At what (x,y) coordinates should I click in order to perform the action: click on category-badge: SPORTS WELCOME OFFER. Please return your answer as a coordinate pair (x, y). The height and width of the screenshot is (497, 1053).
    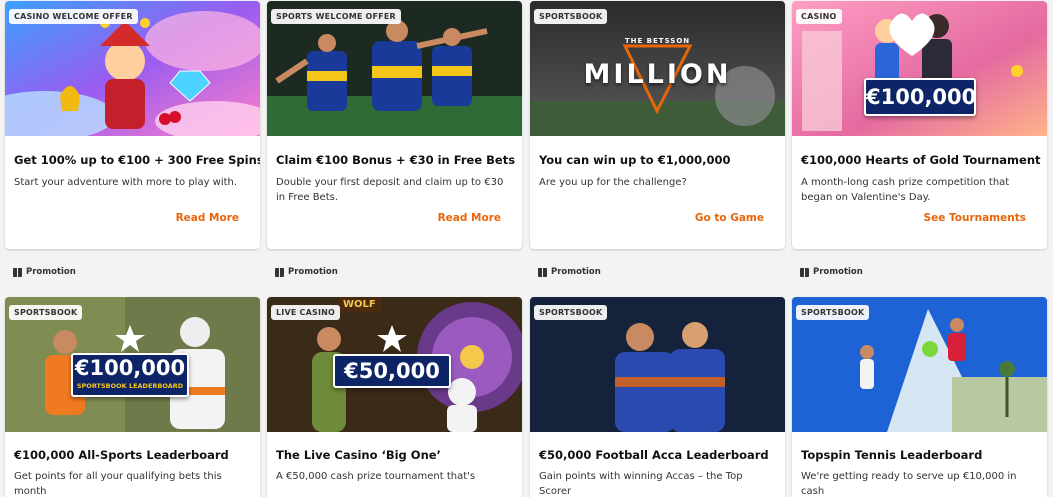
    Looking at the image, I should click on (336, 16).